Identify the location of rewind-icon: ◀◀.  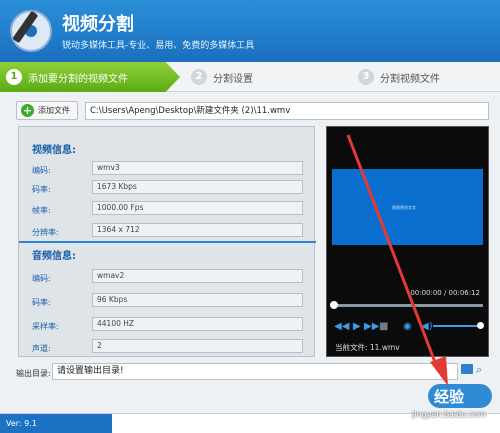
(341, 326).